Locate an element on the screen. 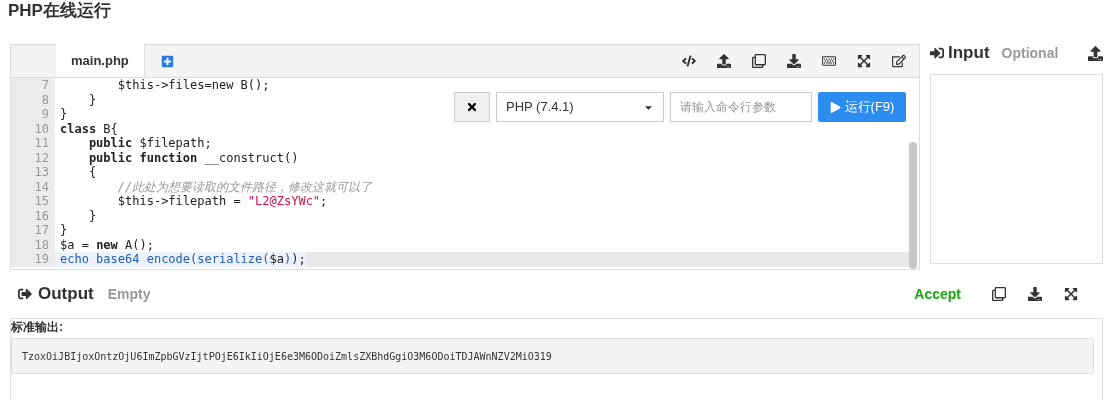  output-title: Output is located at coordinates (66, 294).